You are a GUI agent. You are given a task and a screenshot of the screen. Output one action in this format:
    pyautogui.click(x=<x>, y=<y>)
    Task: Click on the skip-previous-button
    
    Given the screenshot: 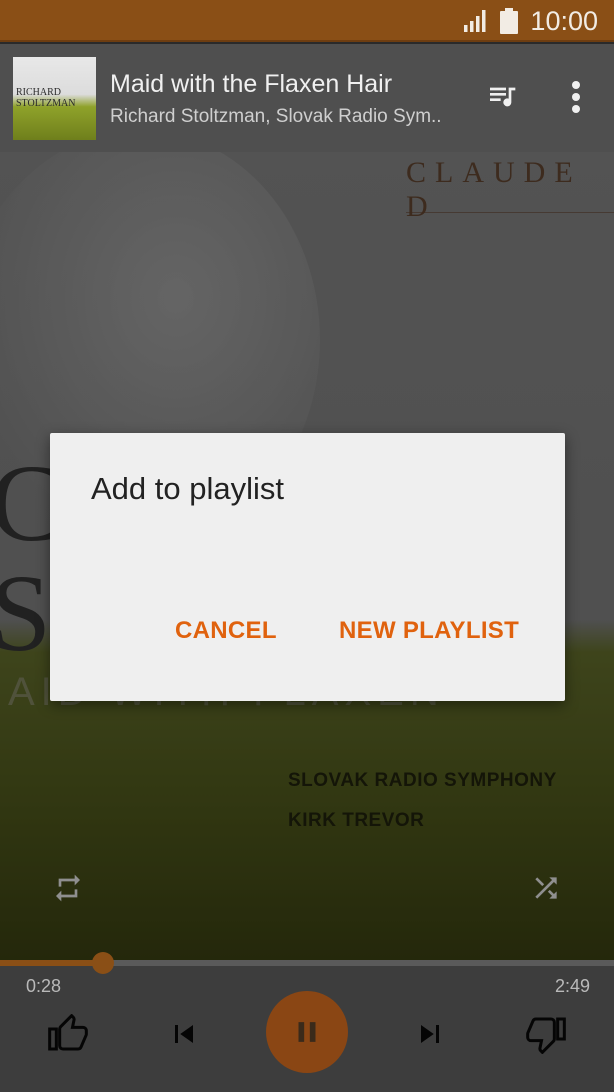 What is the action you would take?
    pyautogui.click(x=184, y=1034)
    